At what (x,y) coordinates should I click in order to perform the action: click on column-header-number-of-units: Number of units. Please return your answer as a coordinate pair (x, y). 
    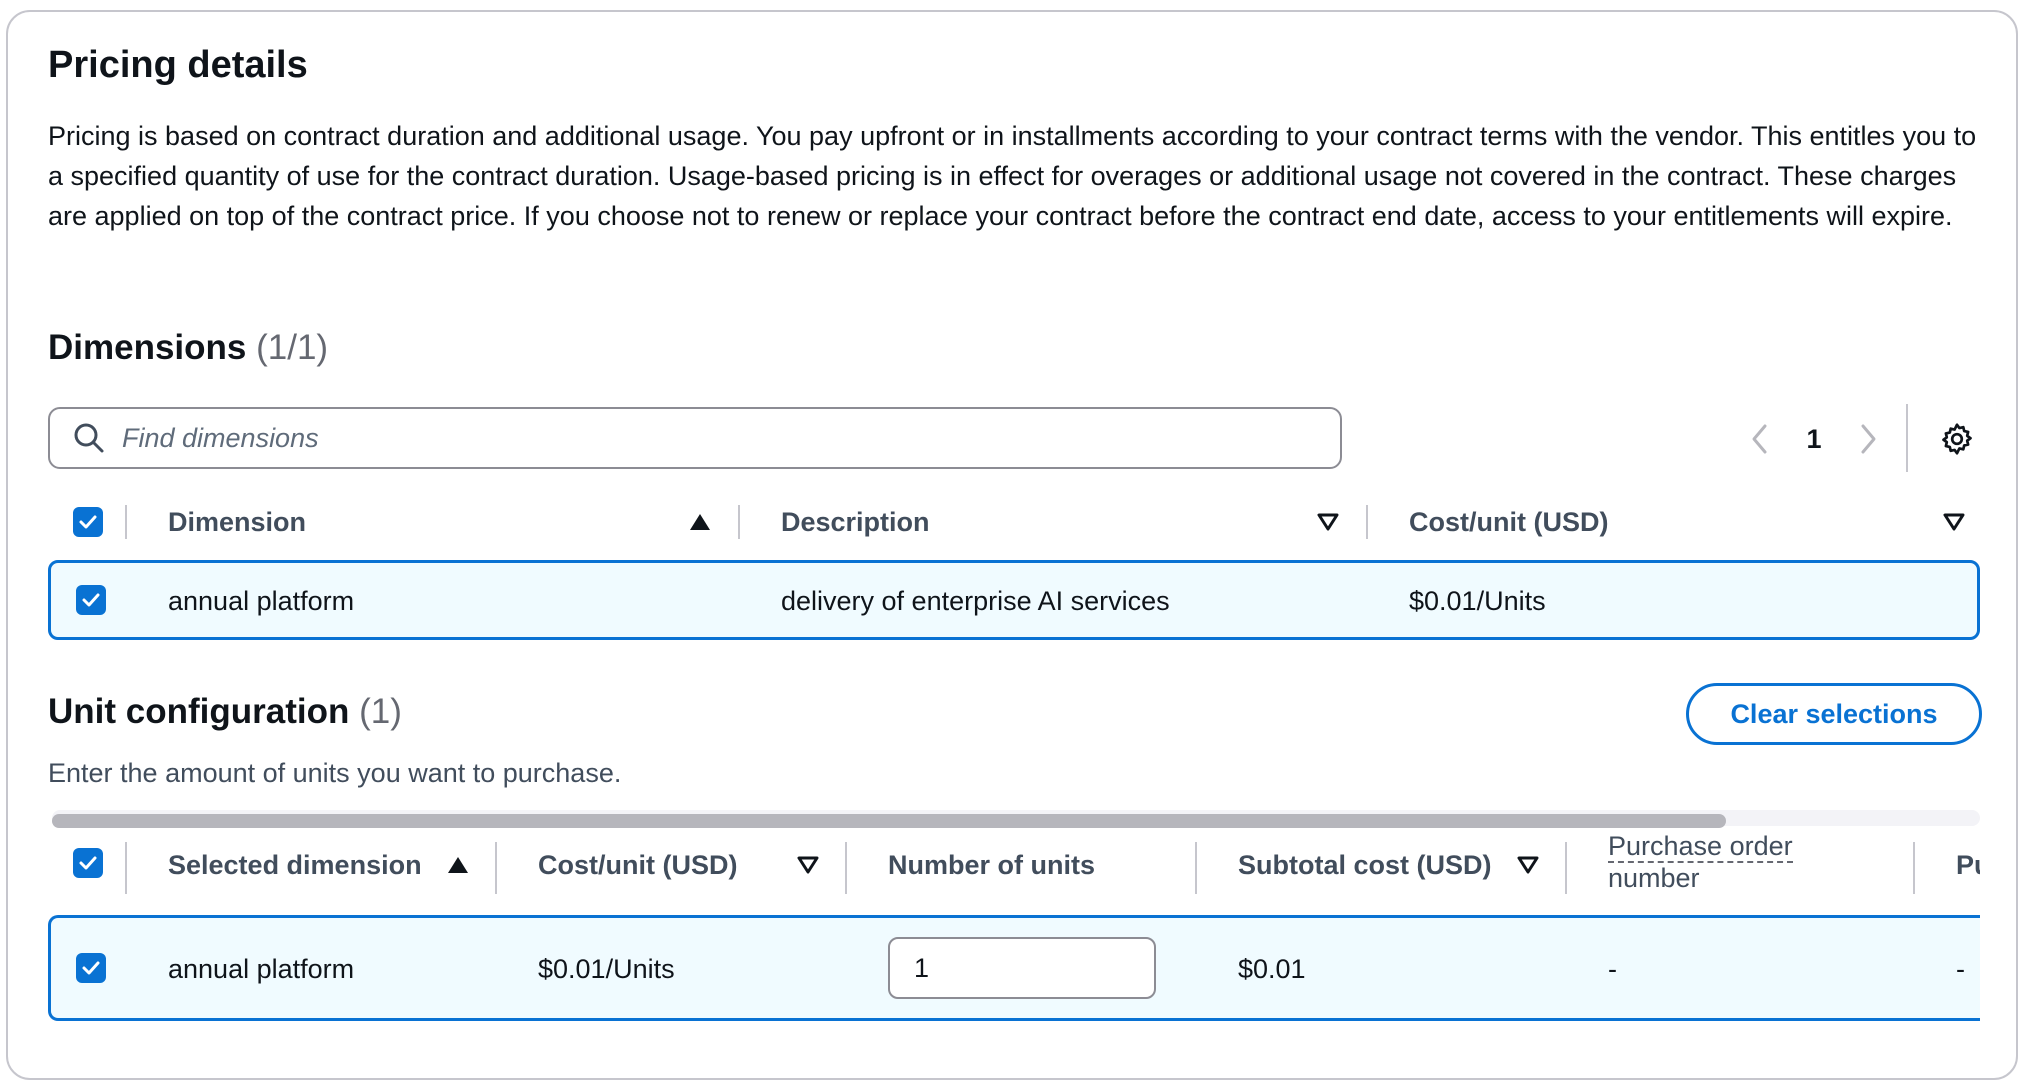
    Looking at the image, I should click on (991, 865).